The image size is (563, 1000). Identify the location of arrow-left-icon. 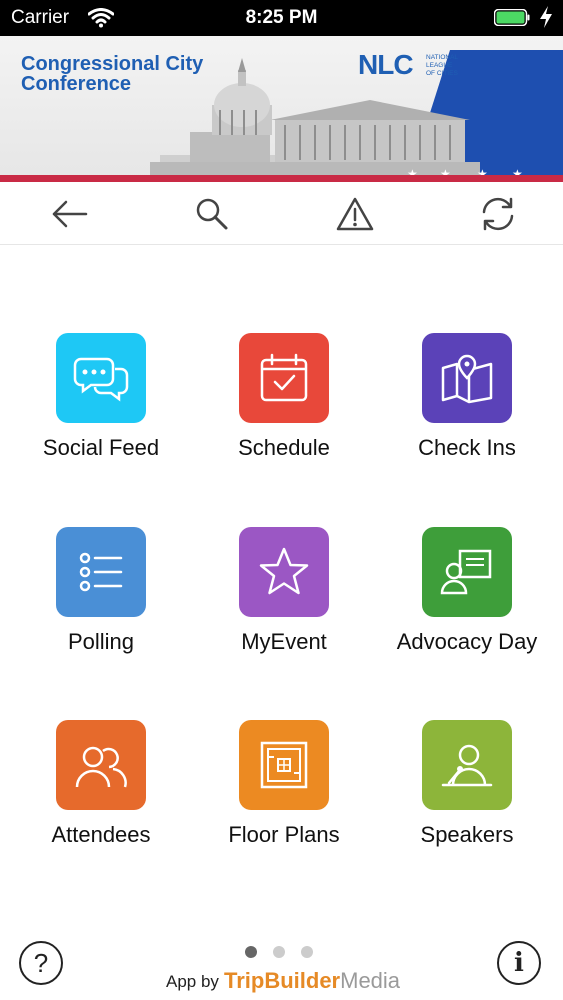
(70, 214).